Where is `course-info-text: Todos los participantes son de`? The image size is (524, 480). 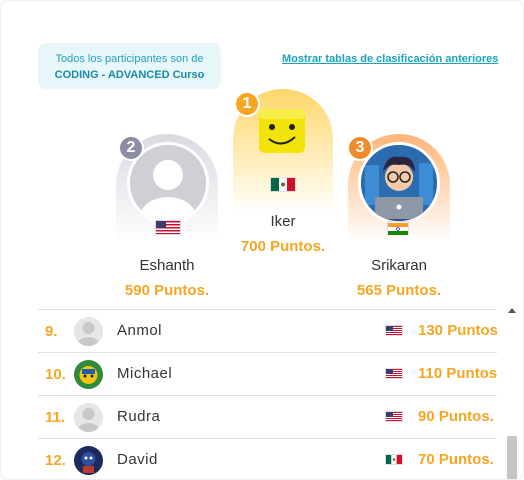 course-info-text: Todos los participantes son de is located at coordinates (129, 59).